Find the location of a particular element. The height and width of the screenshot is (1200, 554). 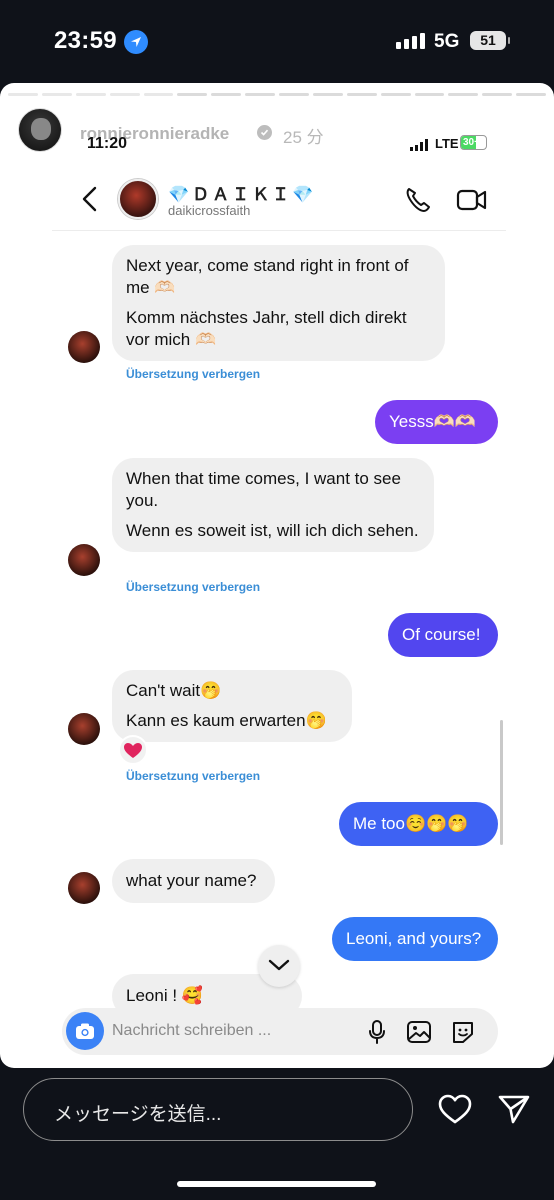

phone-icon is located at coordinates (419, 200).